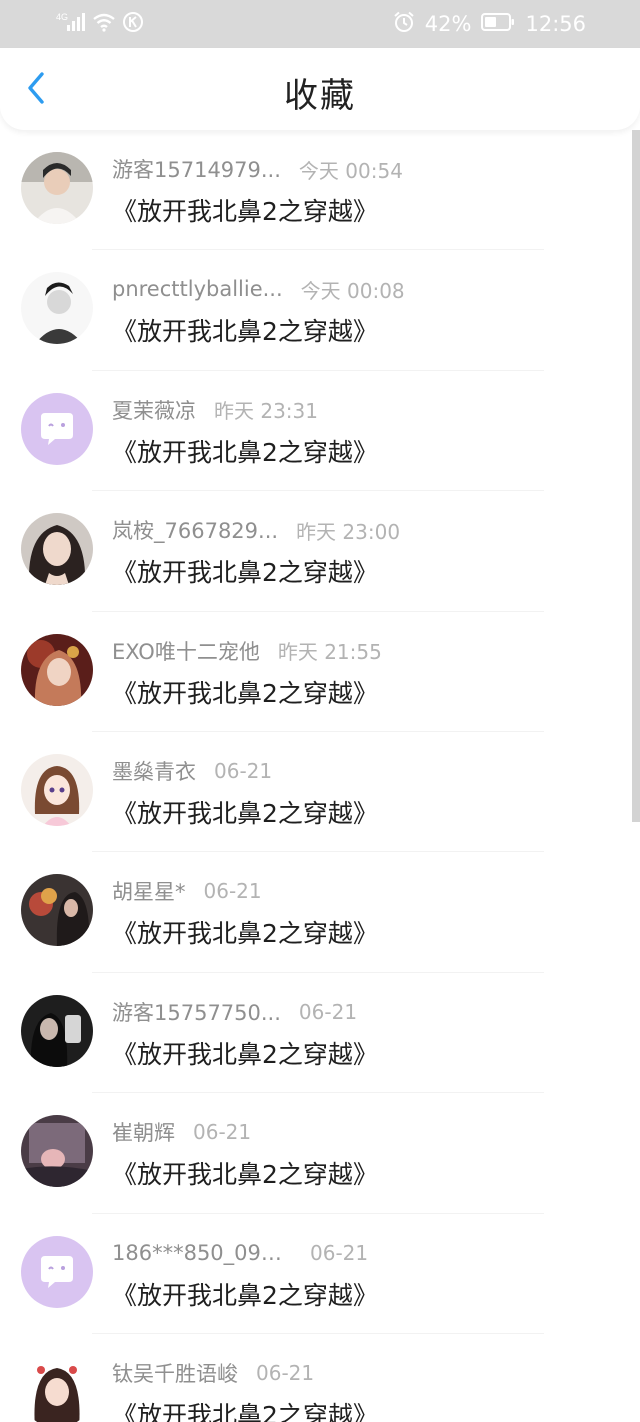  What do you see at coordinates (149, 891) in the screenshot?
I see `username: 胡星星*` at bounding box center [149, 891].